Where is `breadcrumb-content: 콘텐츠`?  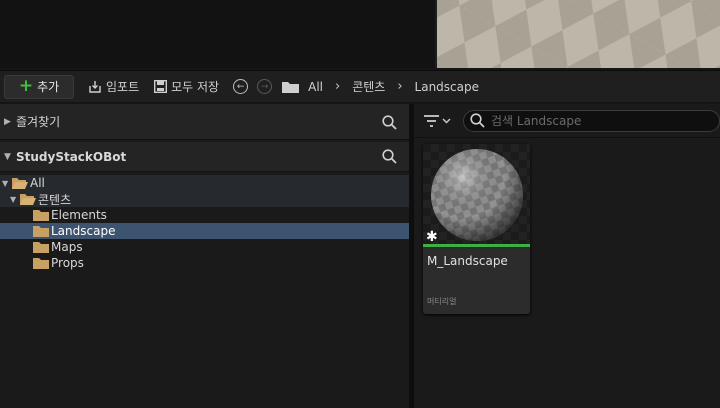
breadcrumb-content: 콘텐츠 is located at coordinates (368, 86).